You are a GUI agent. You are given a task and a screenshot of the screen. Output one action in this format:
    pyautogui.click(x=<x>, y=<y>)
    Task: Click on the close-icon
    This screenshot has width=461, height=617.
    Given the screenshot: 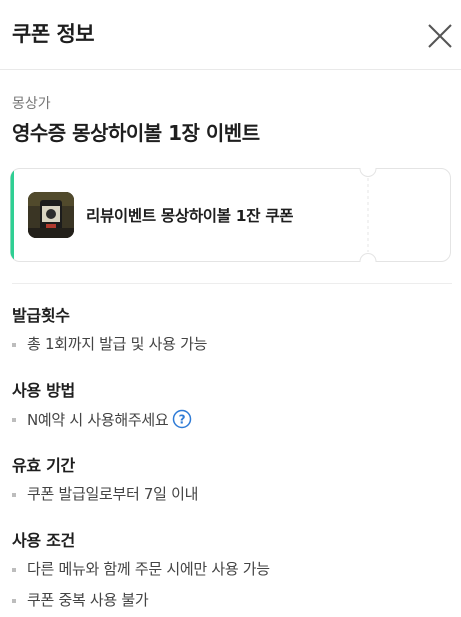 What is the action you would take?
    pyautogui.click(x=440, y=36)
    